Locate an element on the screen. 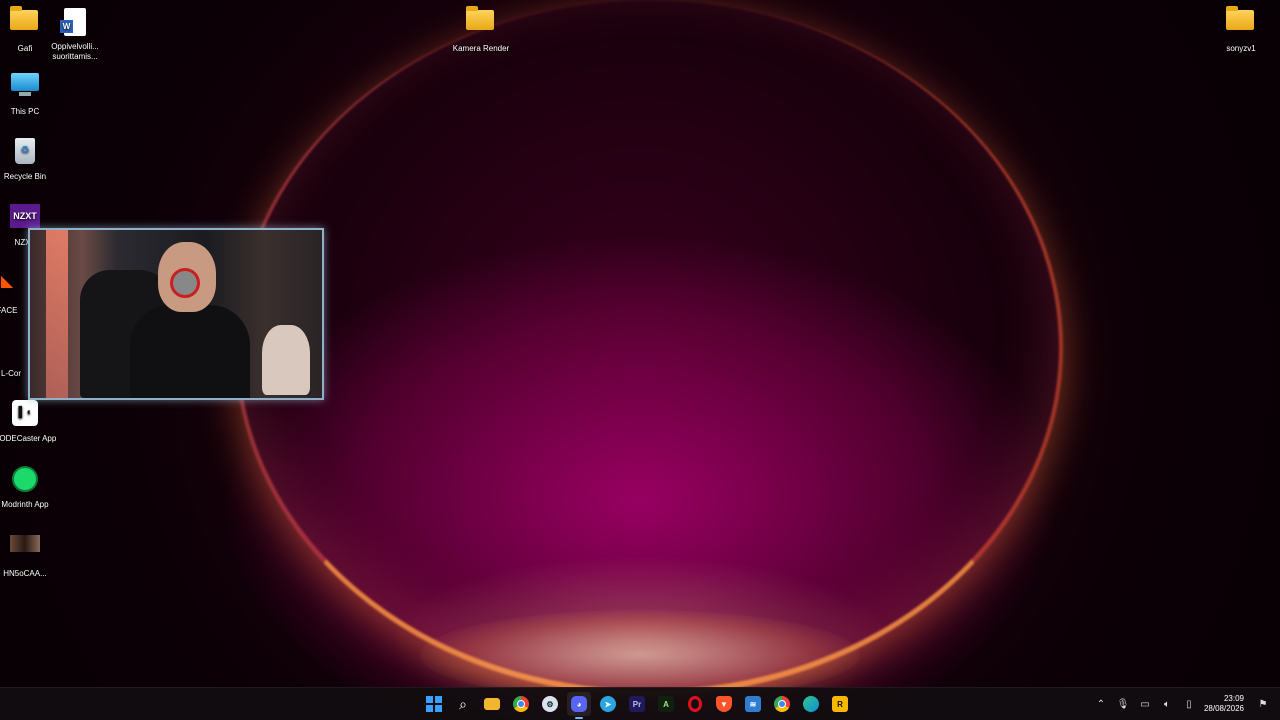 Image resolution: width=1280 pixels, height=720 pixels. battery-icon: ▯ is located at coordinates (1189, 704).